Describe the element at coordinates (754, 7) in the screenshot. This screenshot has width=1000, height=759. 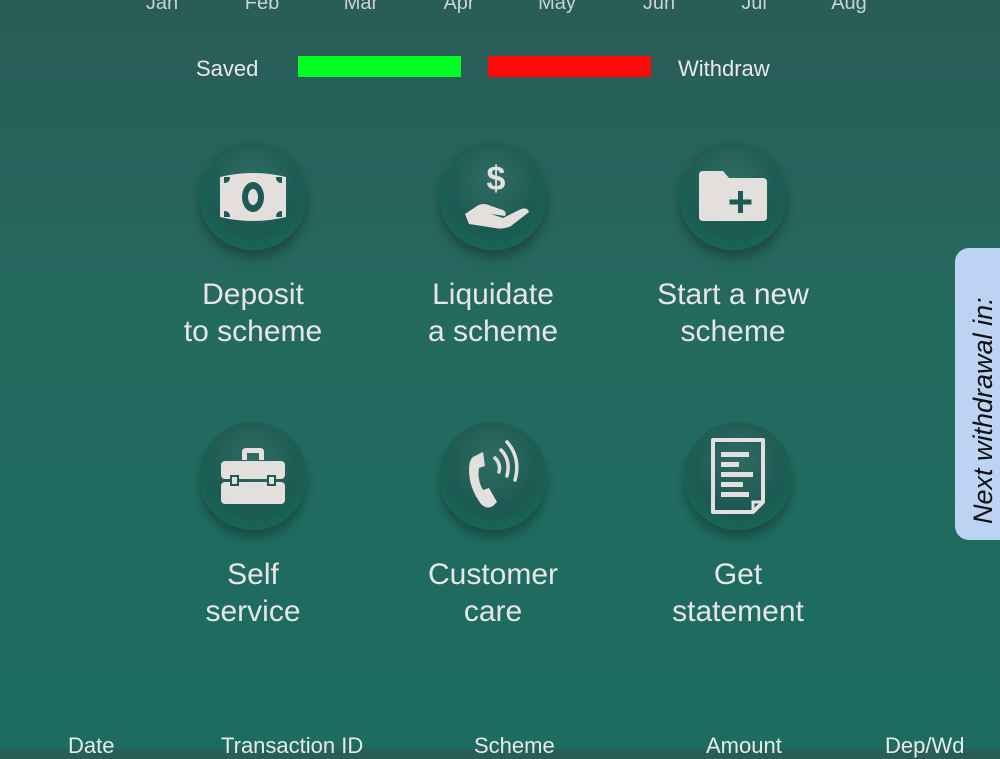
I see `month-tick-label: Jul` at that location.